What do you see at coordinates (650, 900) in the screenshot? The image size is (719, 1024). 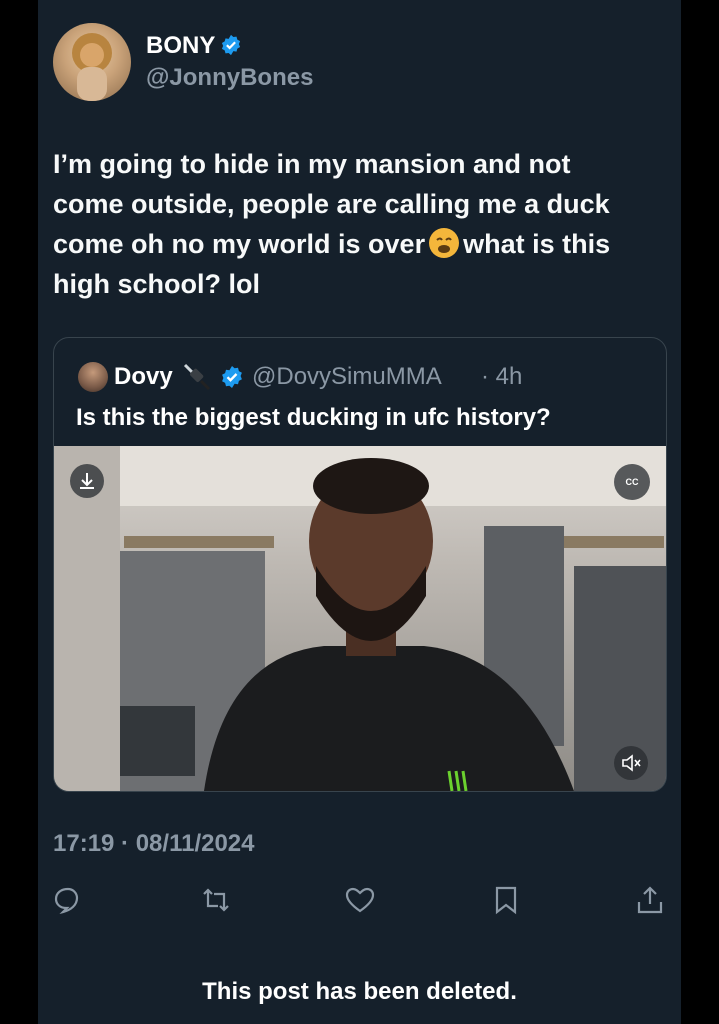 I see `share-icon` at bounding box center [650, 900].